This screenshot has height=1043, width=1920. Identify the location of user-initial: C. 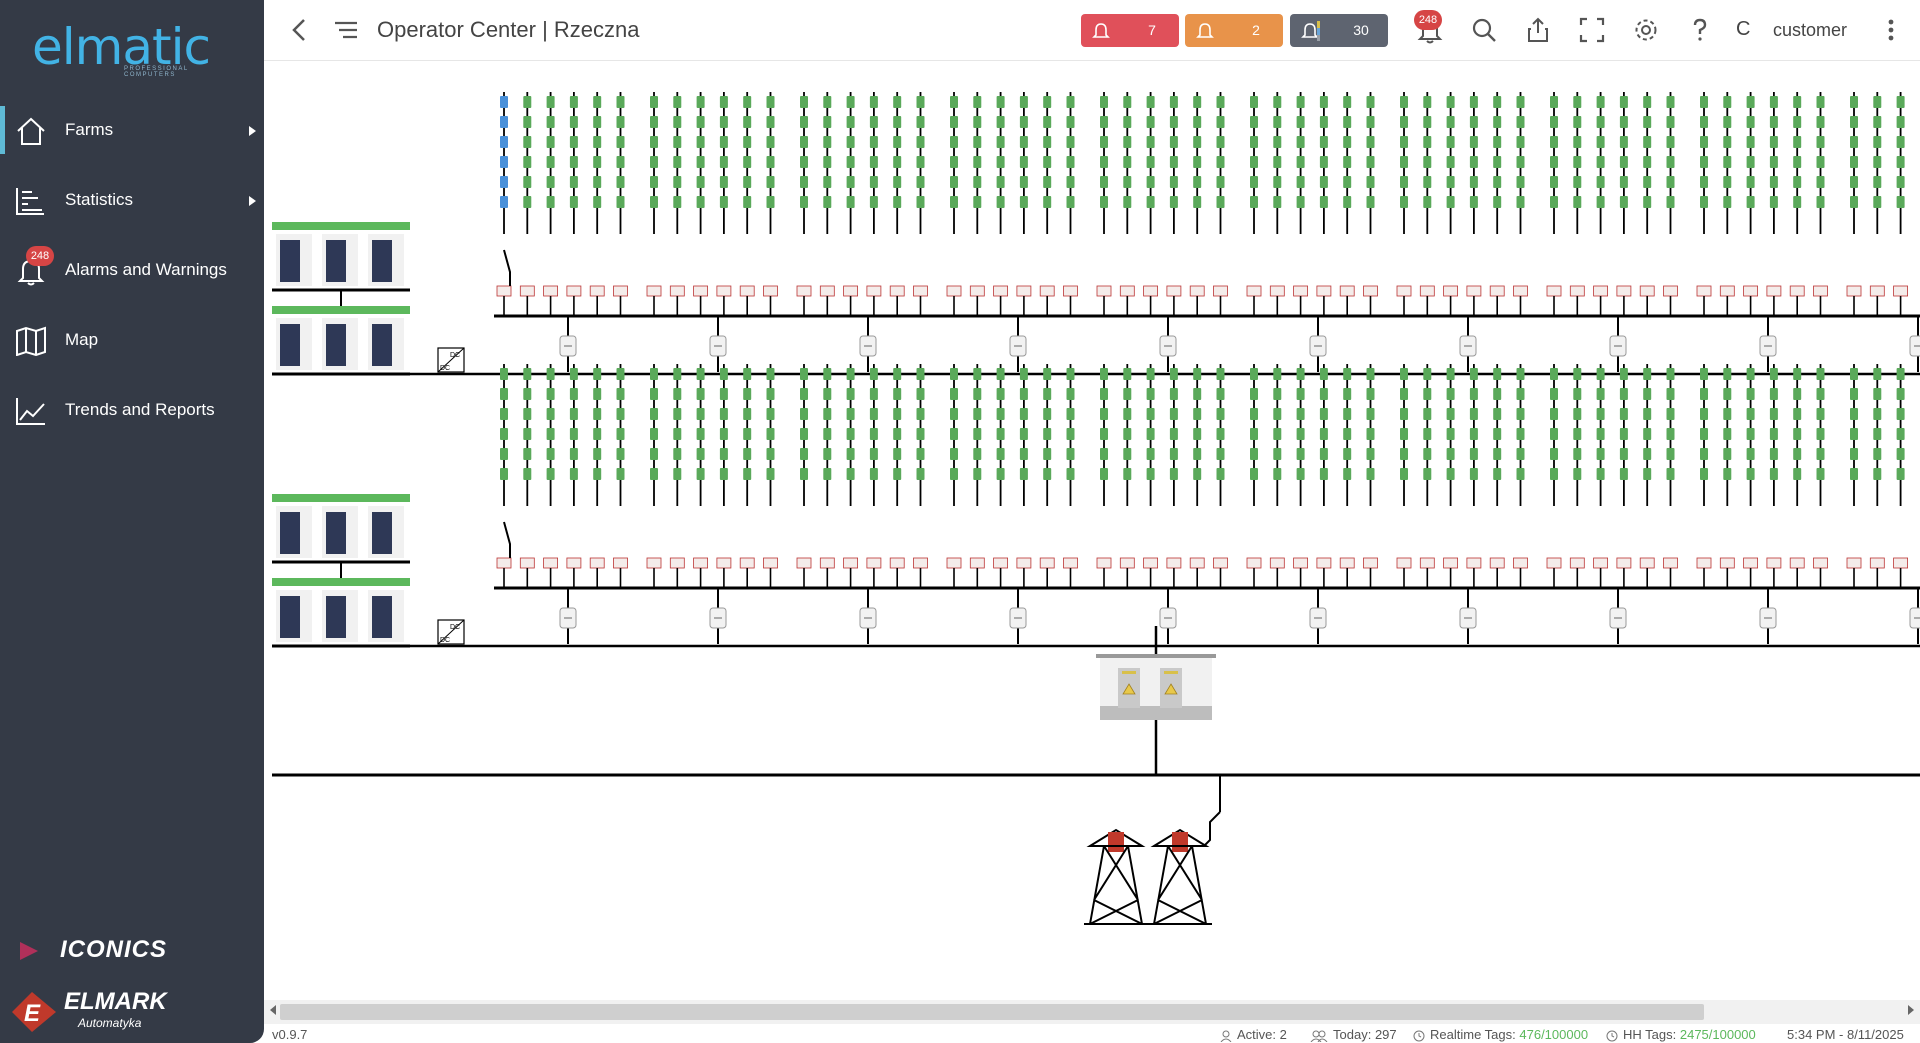
(1743, 29).